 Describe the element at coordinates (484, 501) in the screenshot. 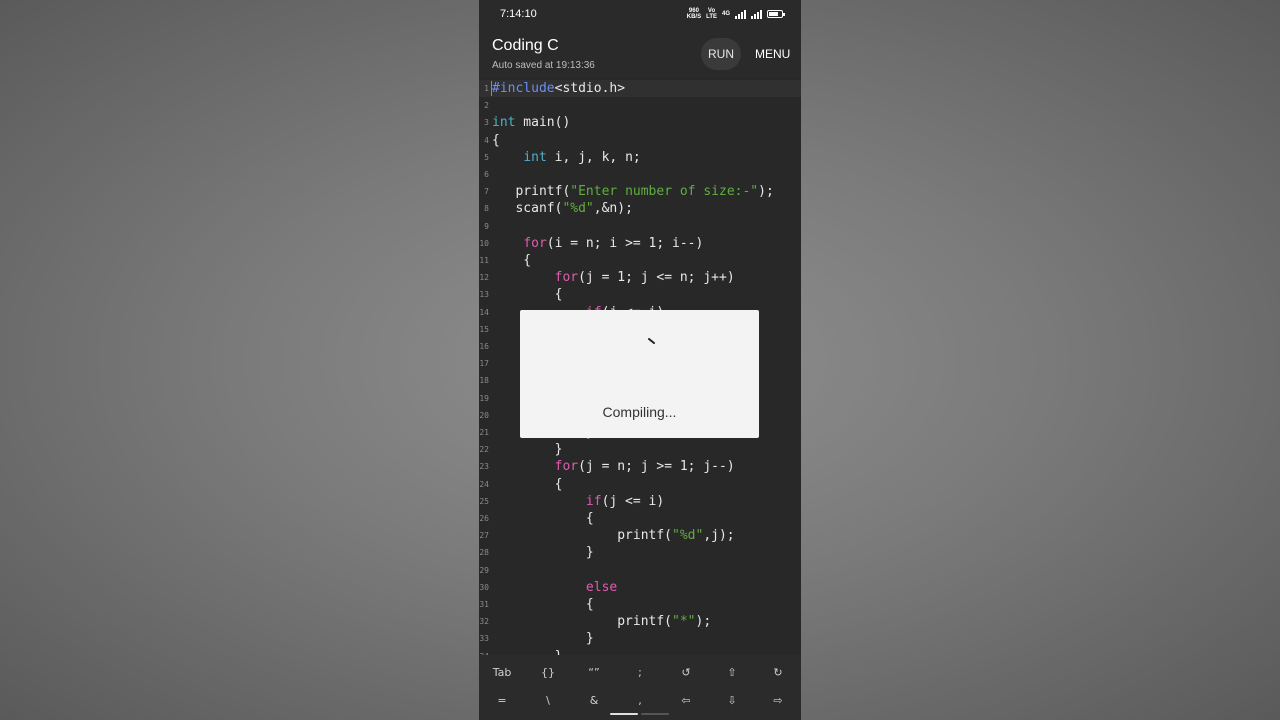

I see `line-number: 25` at that location.